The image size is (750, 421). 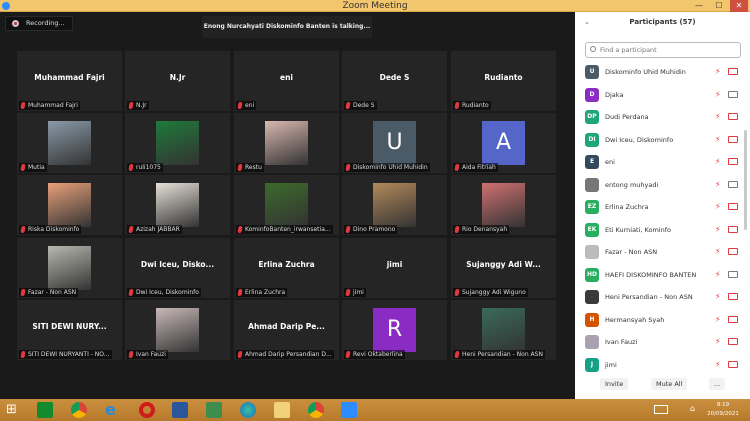 I want to click on participant-tile: Dede S Dede S, so click(x=394, y=81).